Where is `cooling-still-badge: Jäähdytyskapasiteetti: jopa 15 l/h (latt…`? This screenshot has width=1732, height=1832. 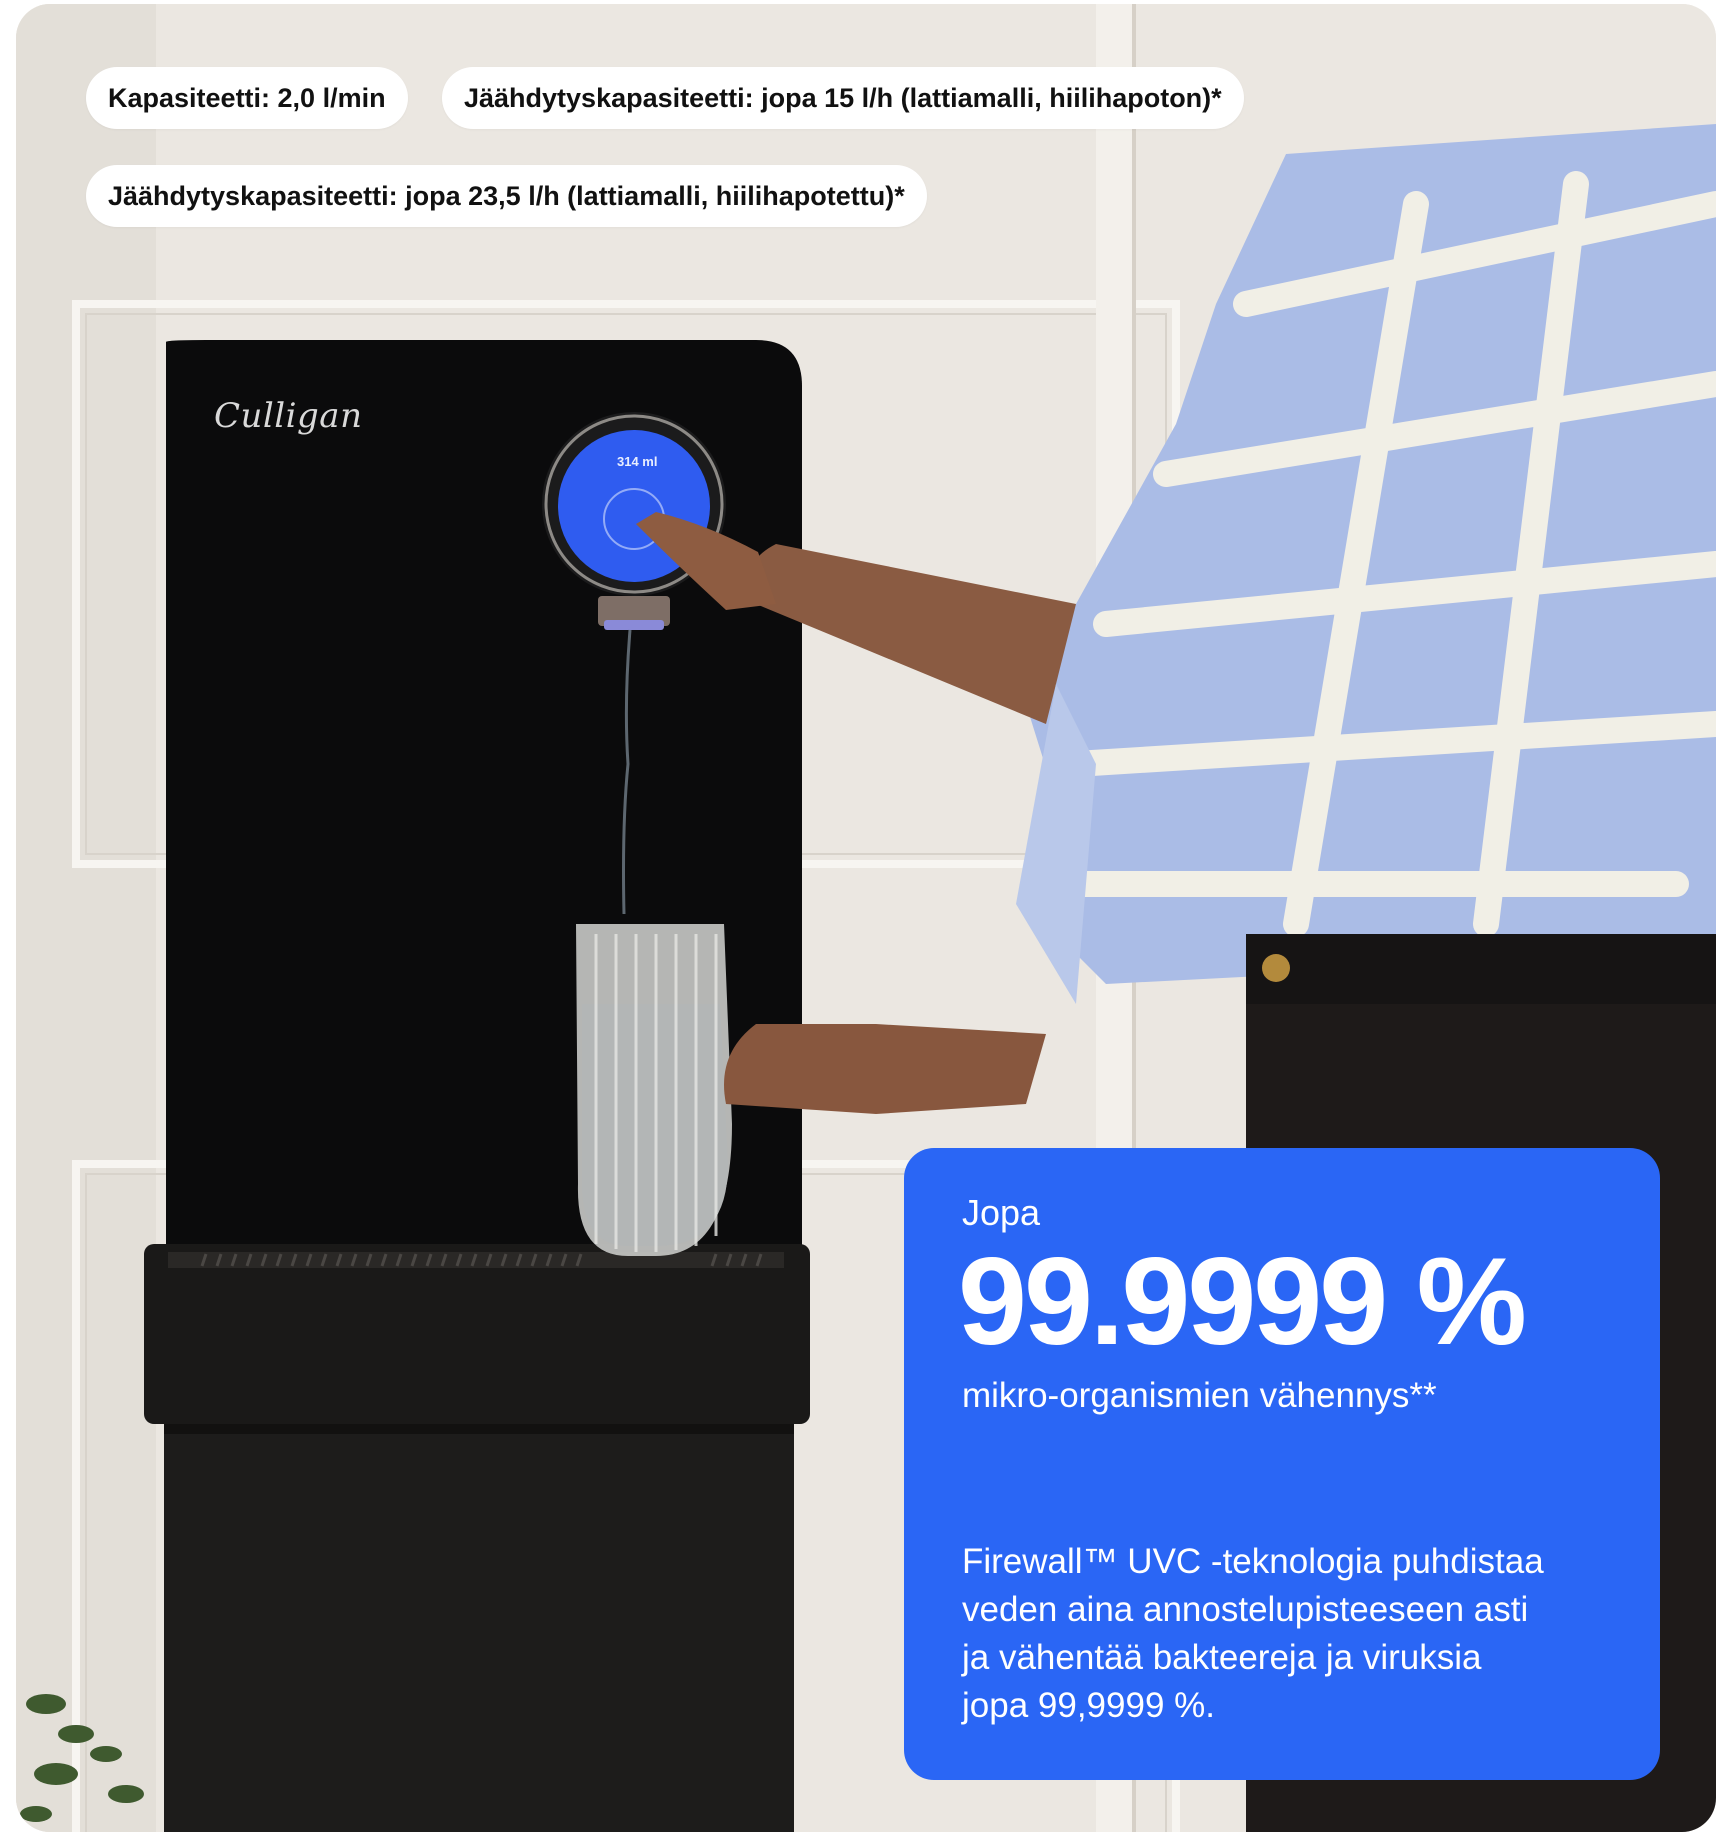 cooling-still-badge: Jäähdytyskapasiteetti: jopa 15 l/h (latt… is located at coordinates (843, 98).